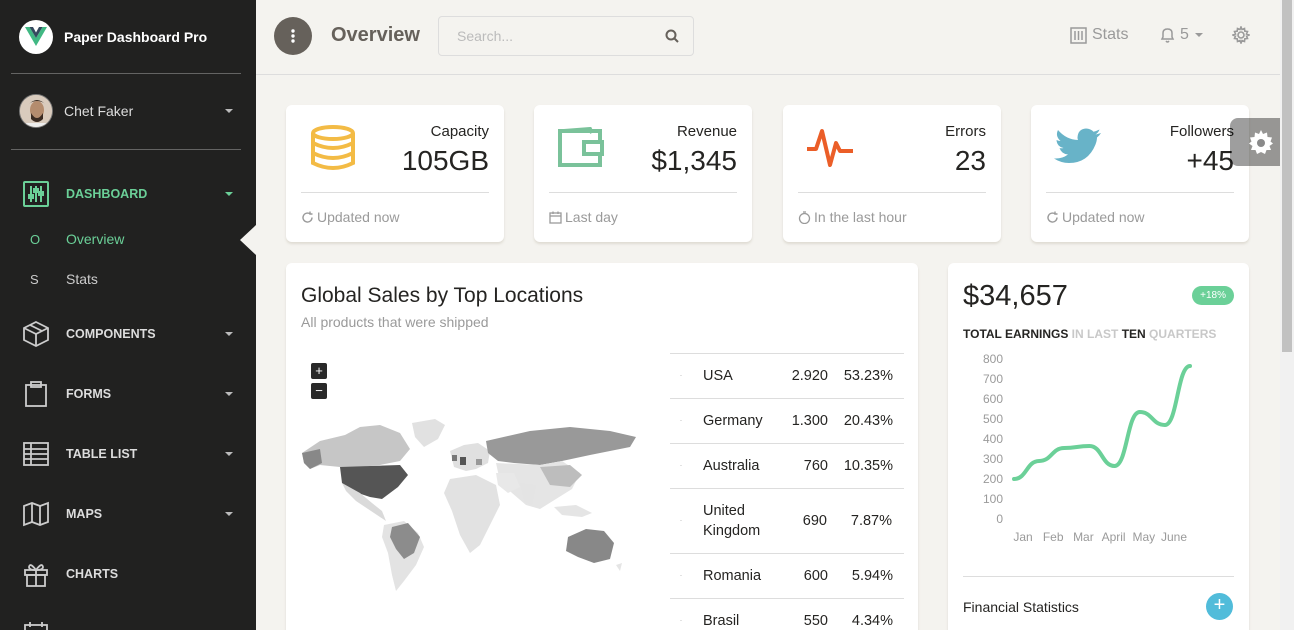 This screenshot has width=1294, height=630. What do you see at coordinates (77, 239) in the screenshot?
I see `sidebar-subitem-overview: O Overview` at bounding box center [77, 239].